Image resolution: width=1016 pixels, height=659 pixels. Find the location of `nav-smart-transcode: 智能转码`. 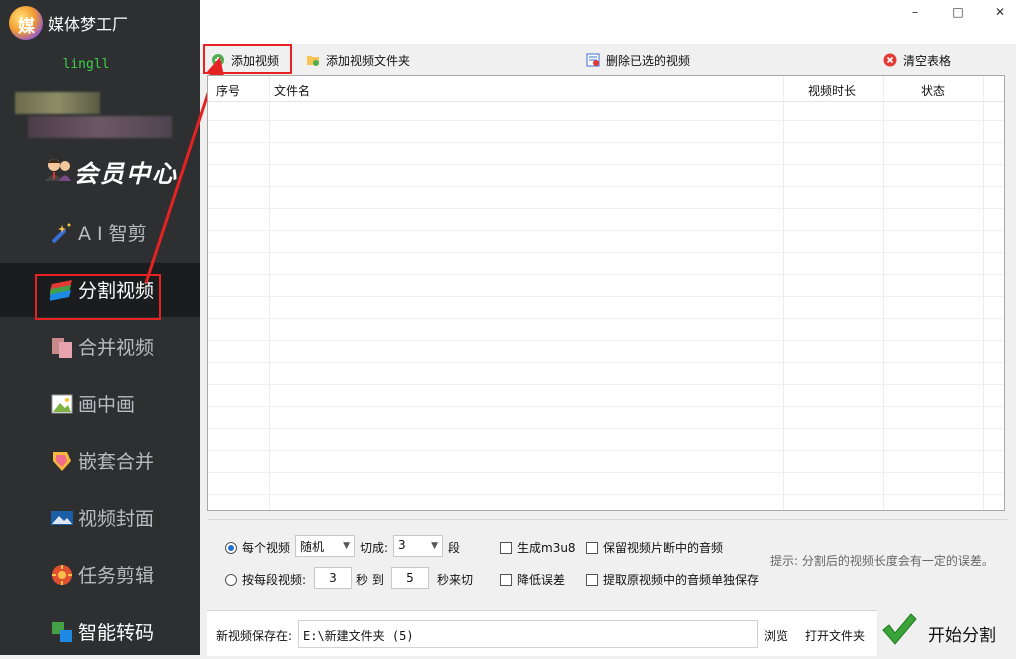

nav-smart-transcode: 智能转码 is located at coordinates (100, 632).